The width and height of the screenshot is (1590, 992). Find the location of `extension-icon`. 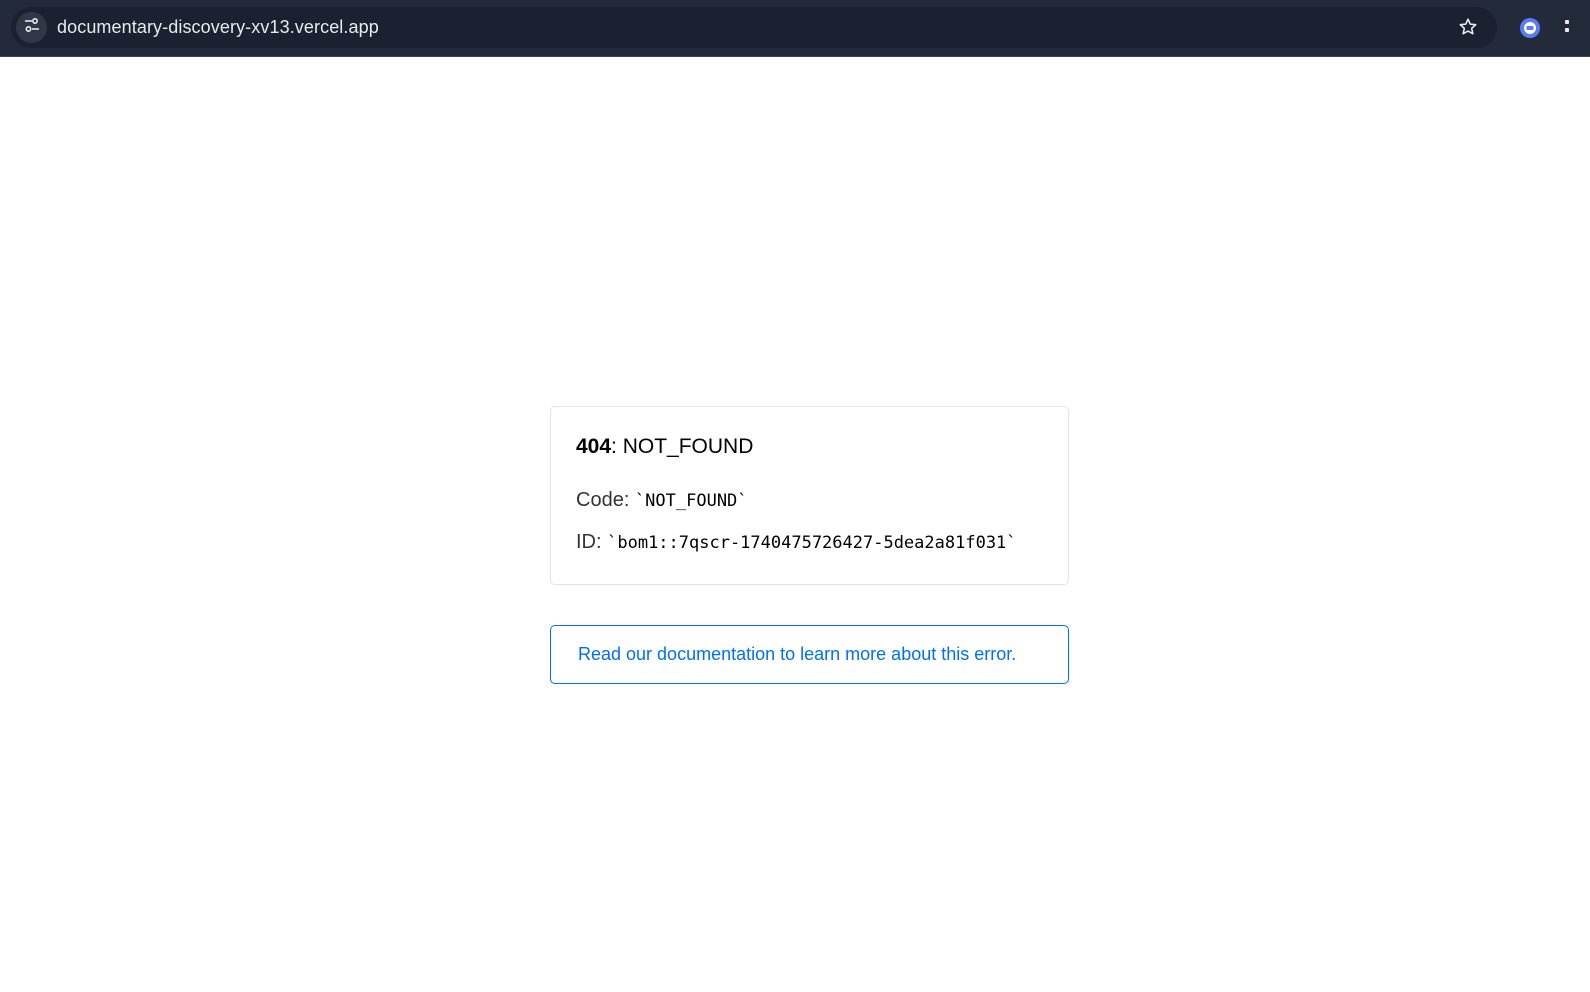

extension-icon is located at coordinates (1530, 28).